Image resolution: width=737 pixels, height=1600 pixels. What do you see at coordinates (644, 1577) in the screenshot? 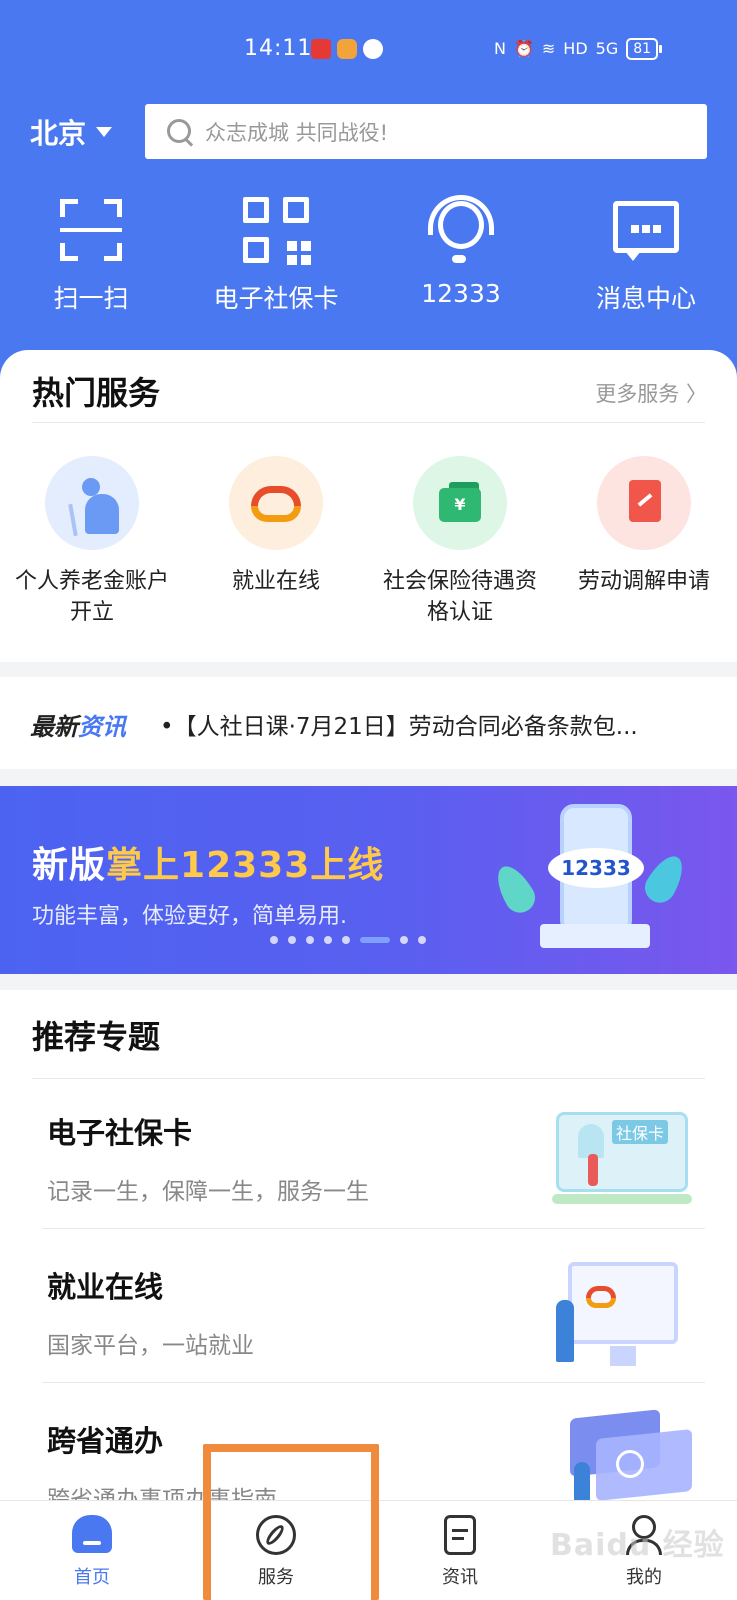
I see `nav-label: 我的` at bounding box center [644, 1577].